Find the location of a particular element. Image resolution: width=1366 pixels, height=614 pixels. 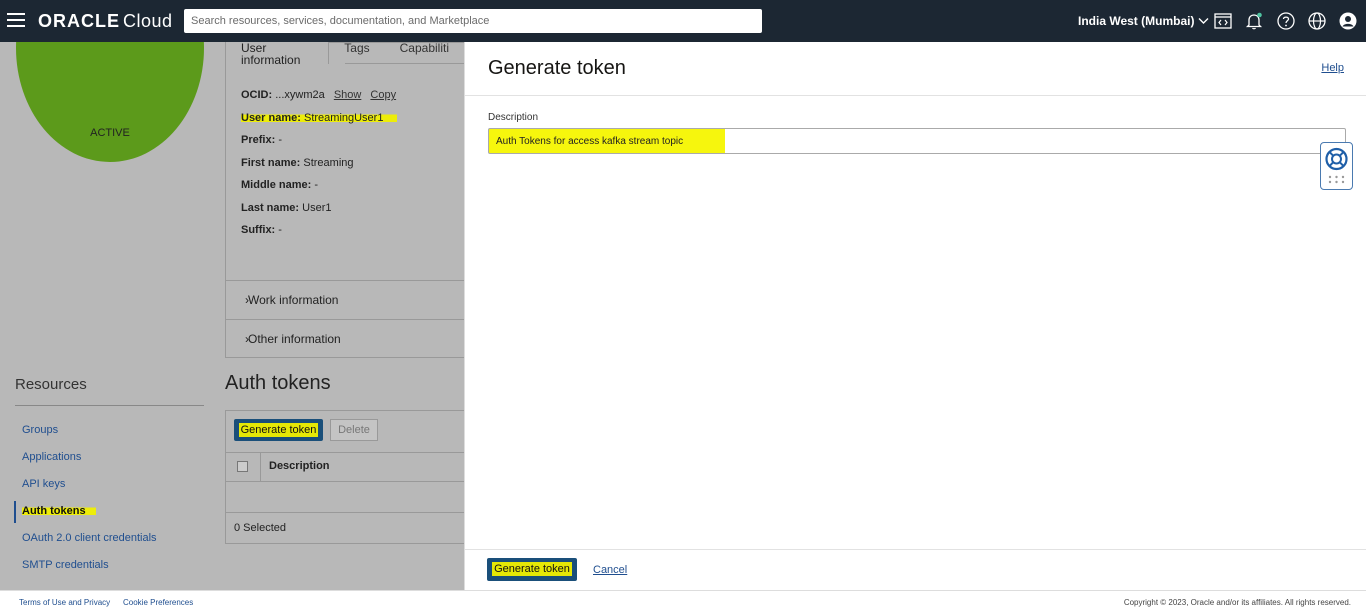

sidebar-item-applications: Applications is located at coordinates (51, 457).